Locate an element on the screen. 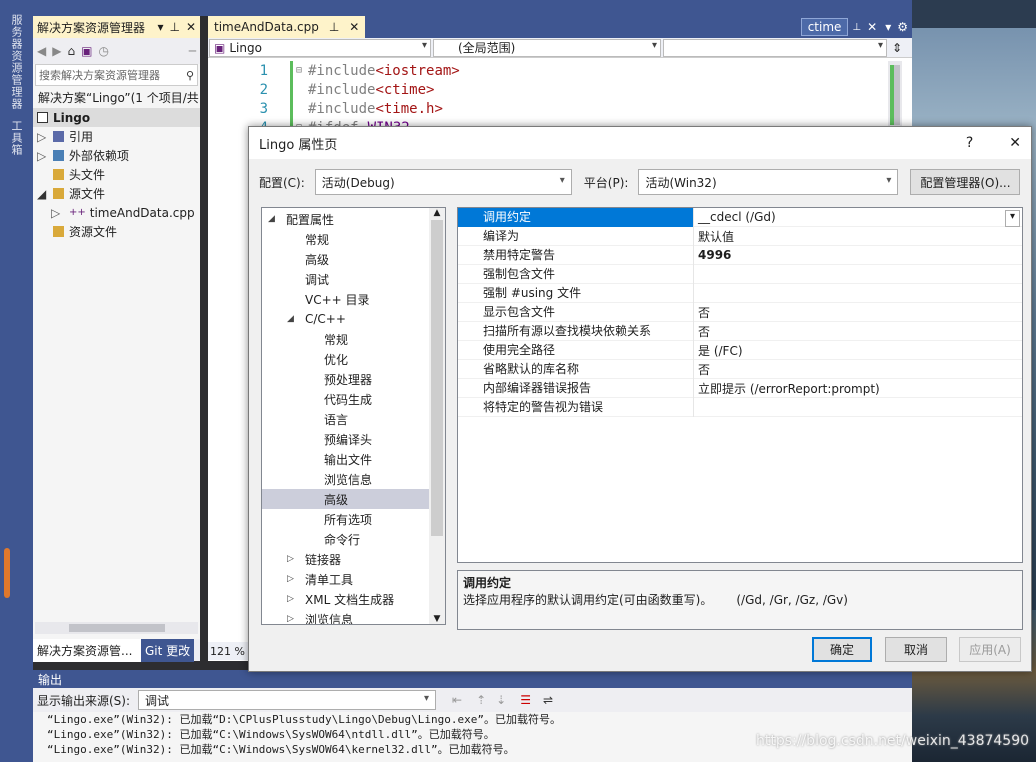  property-row: 编译为 默认值 is located at coordinates (740, 236).